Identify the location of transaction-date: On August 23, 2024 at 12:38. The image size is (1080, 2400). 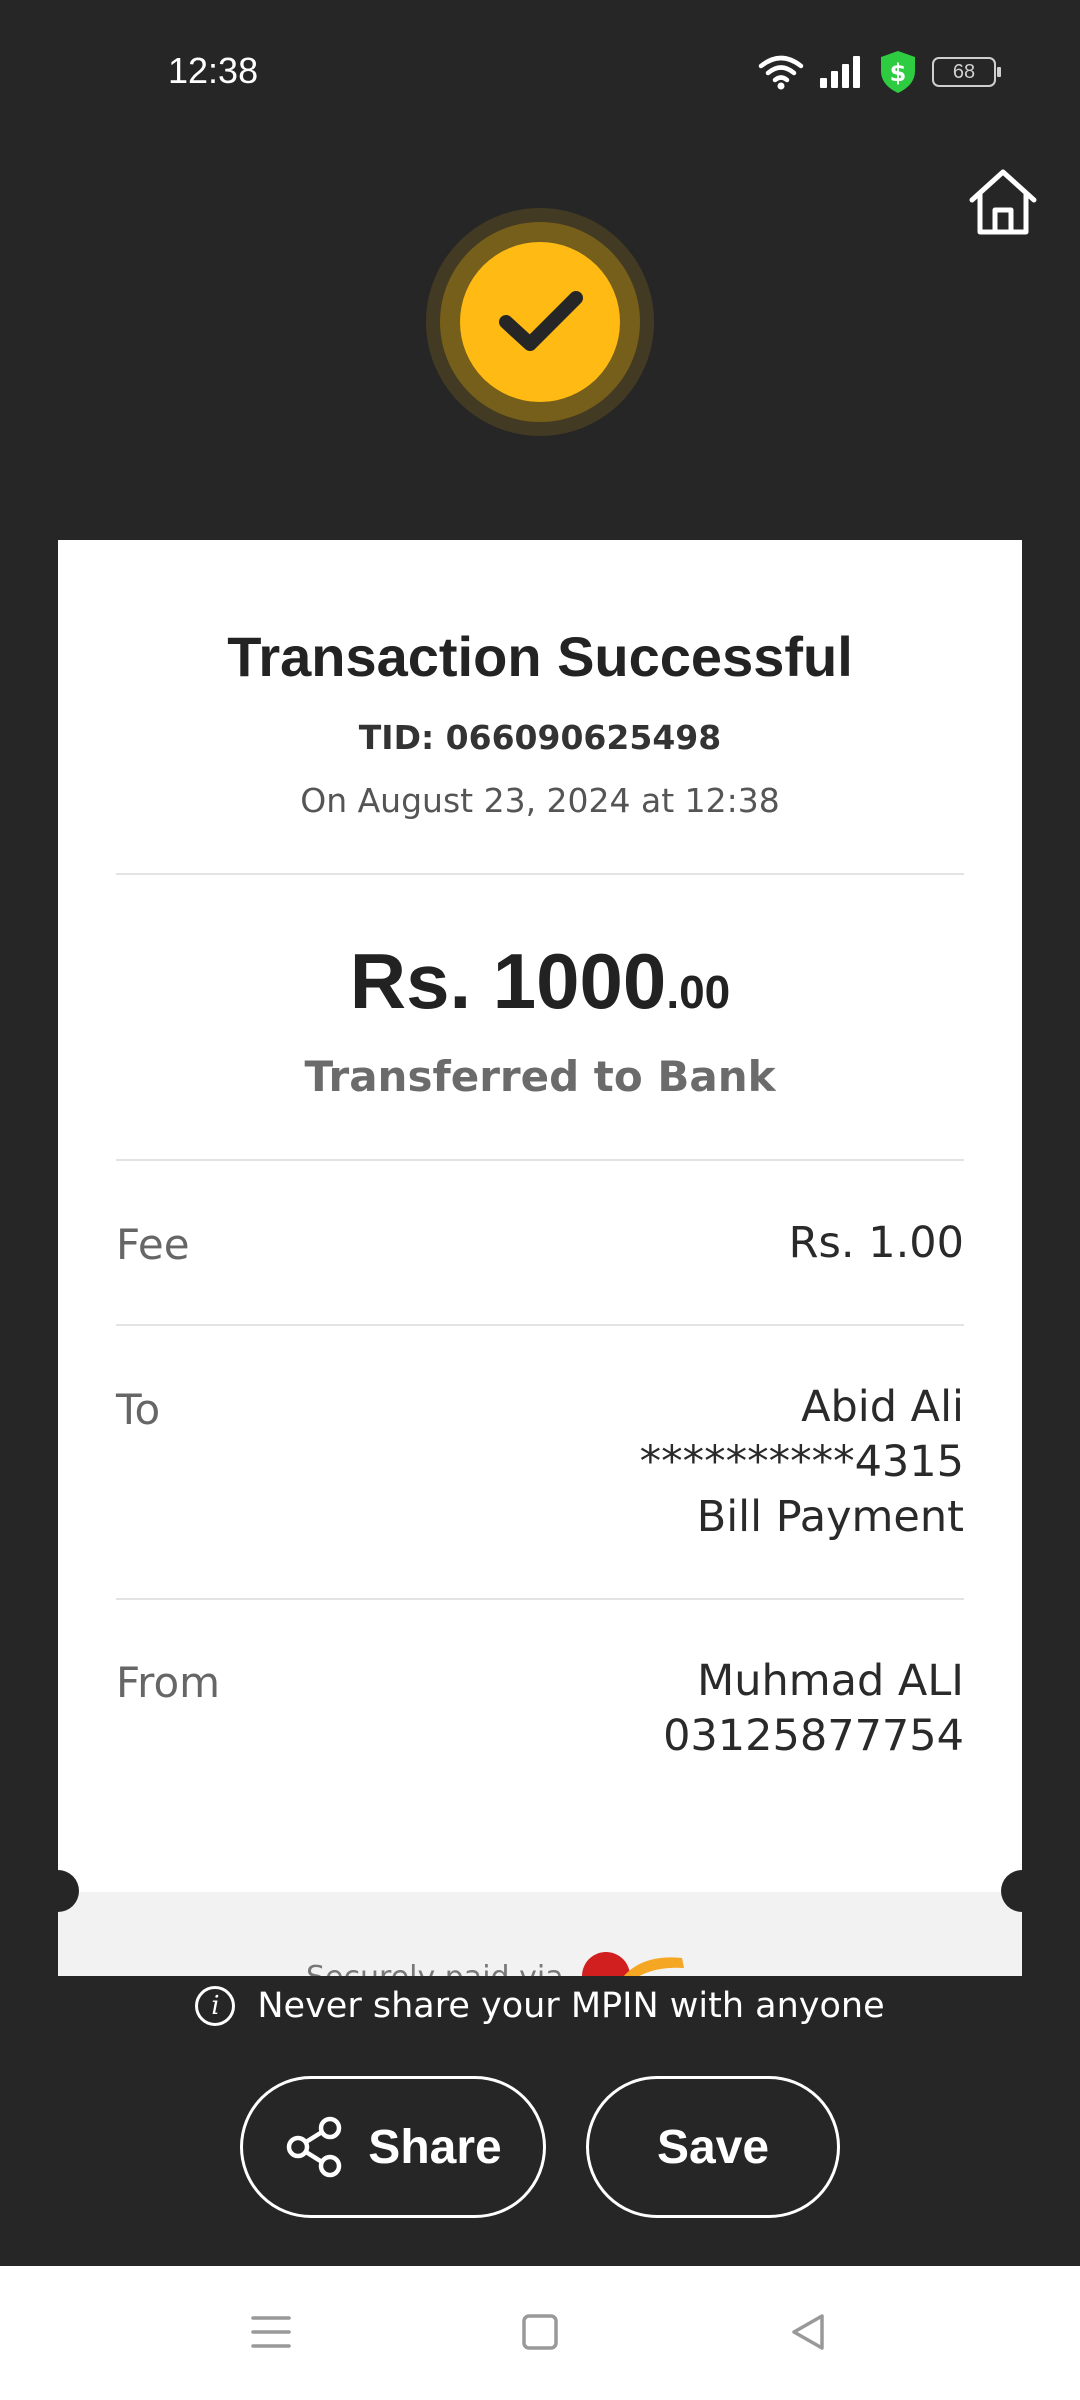
(540, 800).